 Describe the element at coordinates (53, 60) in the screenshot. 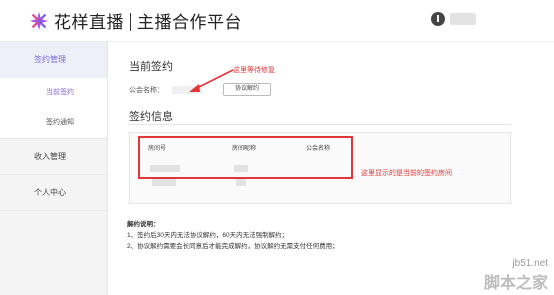

I see `sidebar-group-contract: 签约管理` at that location.